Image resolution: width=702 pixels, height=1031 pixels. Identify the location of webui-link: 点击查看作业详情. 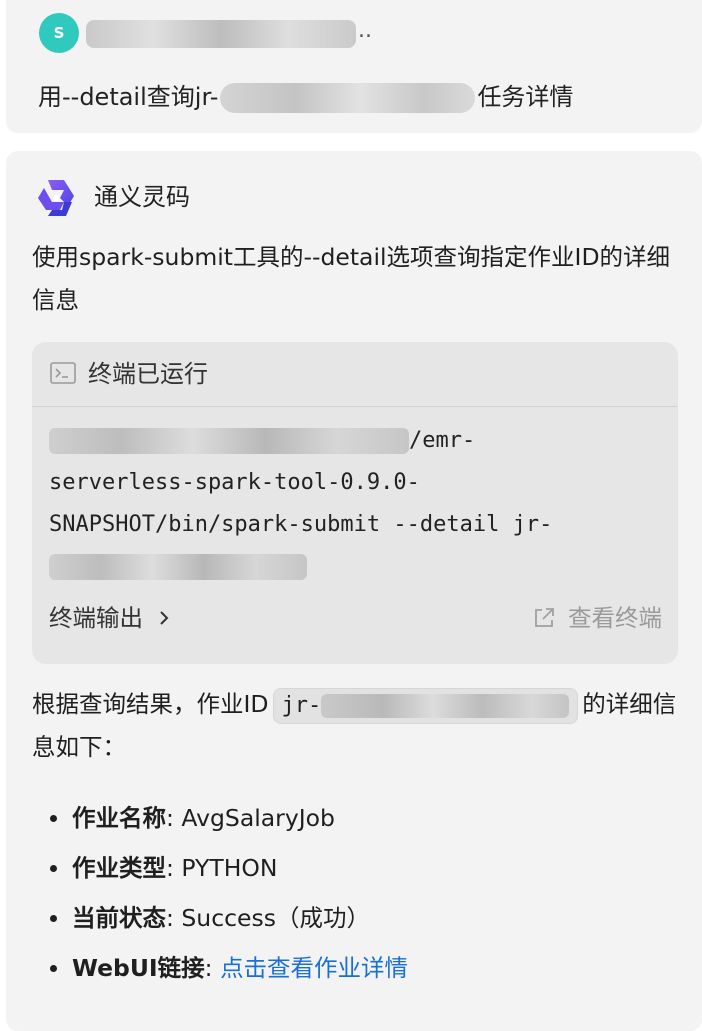
(314, 968).